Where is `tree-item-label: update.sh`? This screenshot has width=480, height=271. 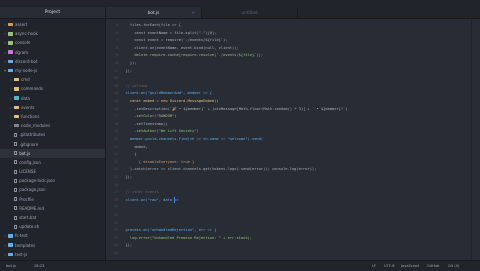 tree-item-label: update.sh is located at coordinates (29, 227).